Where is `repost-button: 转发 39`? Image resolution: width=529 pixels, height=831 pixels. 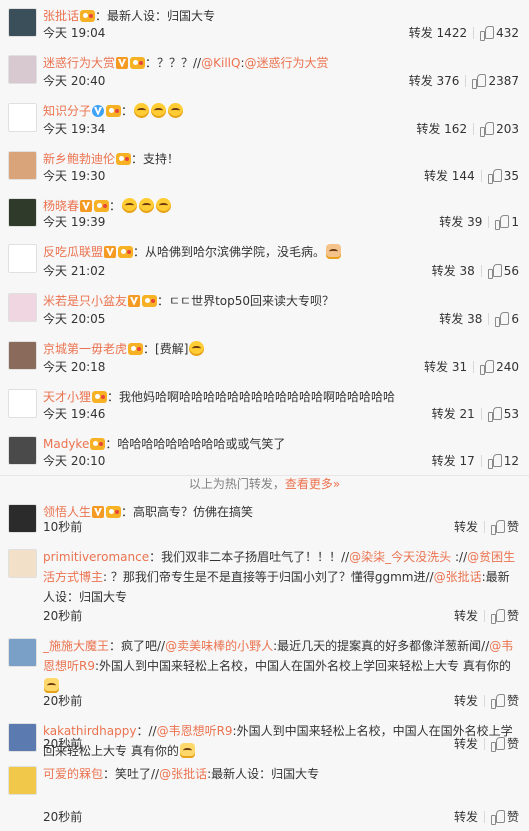
repost-button: 转发 39 is located at coordinates (460, 222).